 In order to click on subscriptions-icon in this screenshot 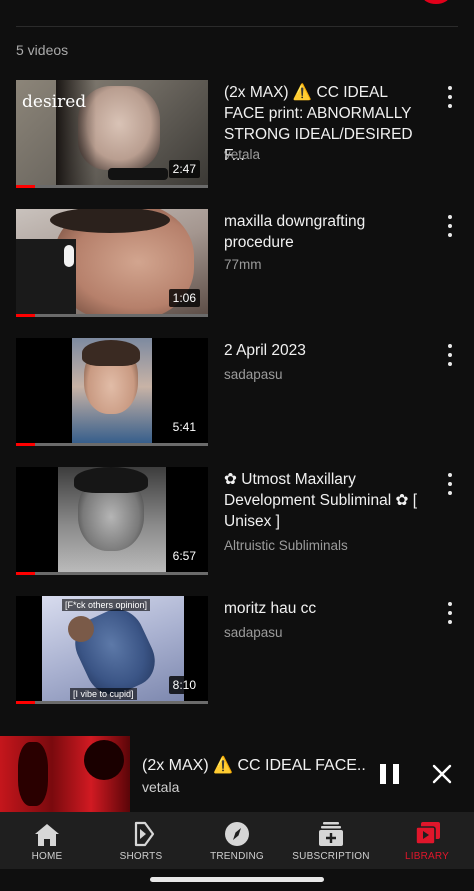, I will do `click(331, 834)`.